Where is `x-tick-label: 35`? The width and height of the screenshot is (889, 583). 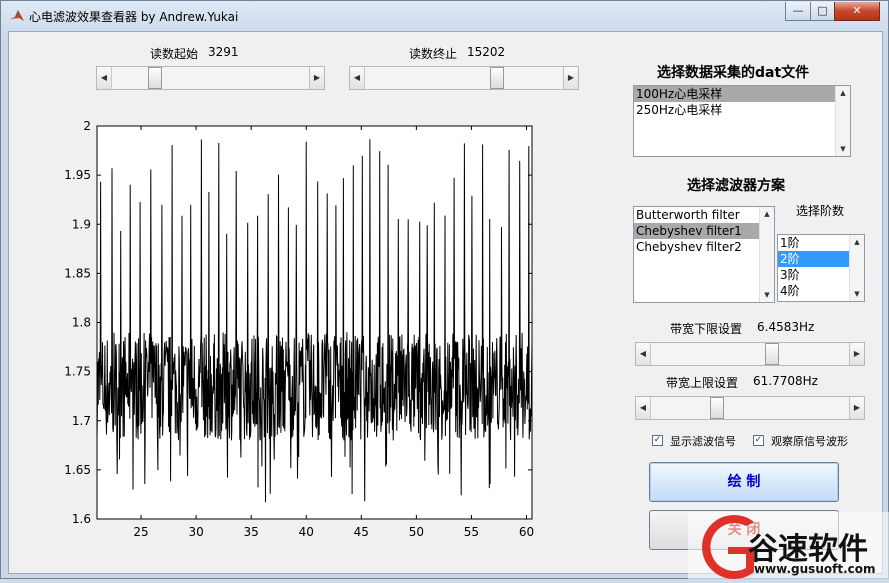 x-tick-label: 35 is located at coordinates (251, 532).